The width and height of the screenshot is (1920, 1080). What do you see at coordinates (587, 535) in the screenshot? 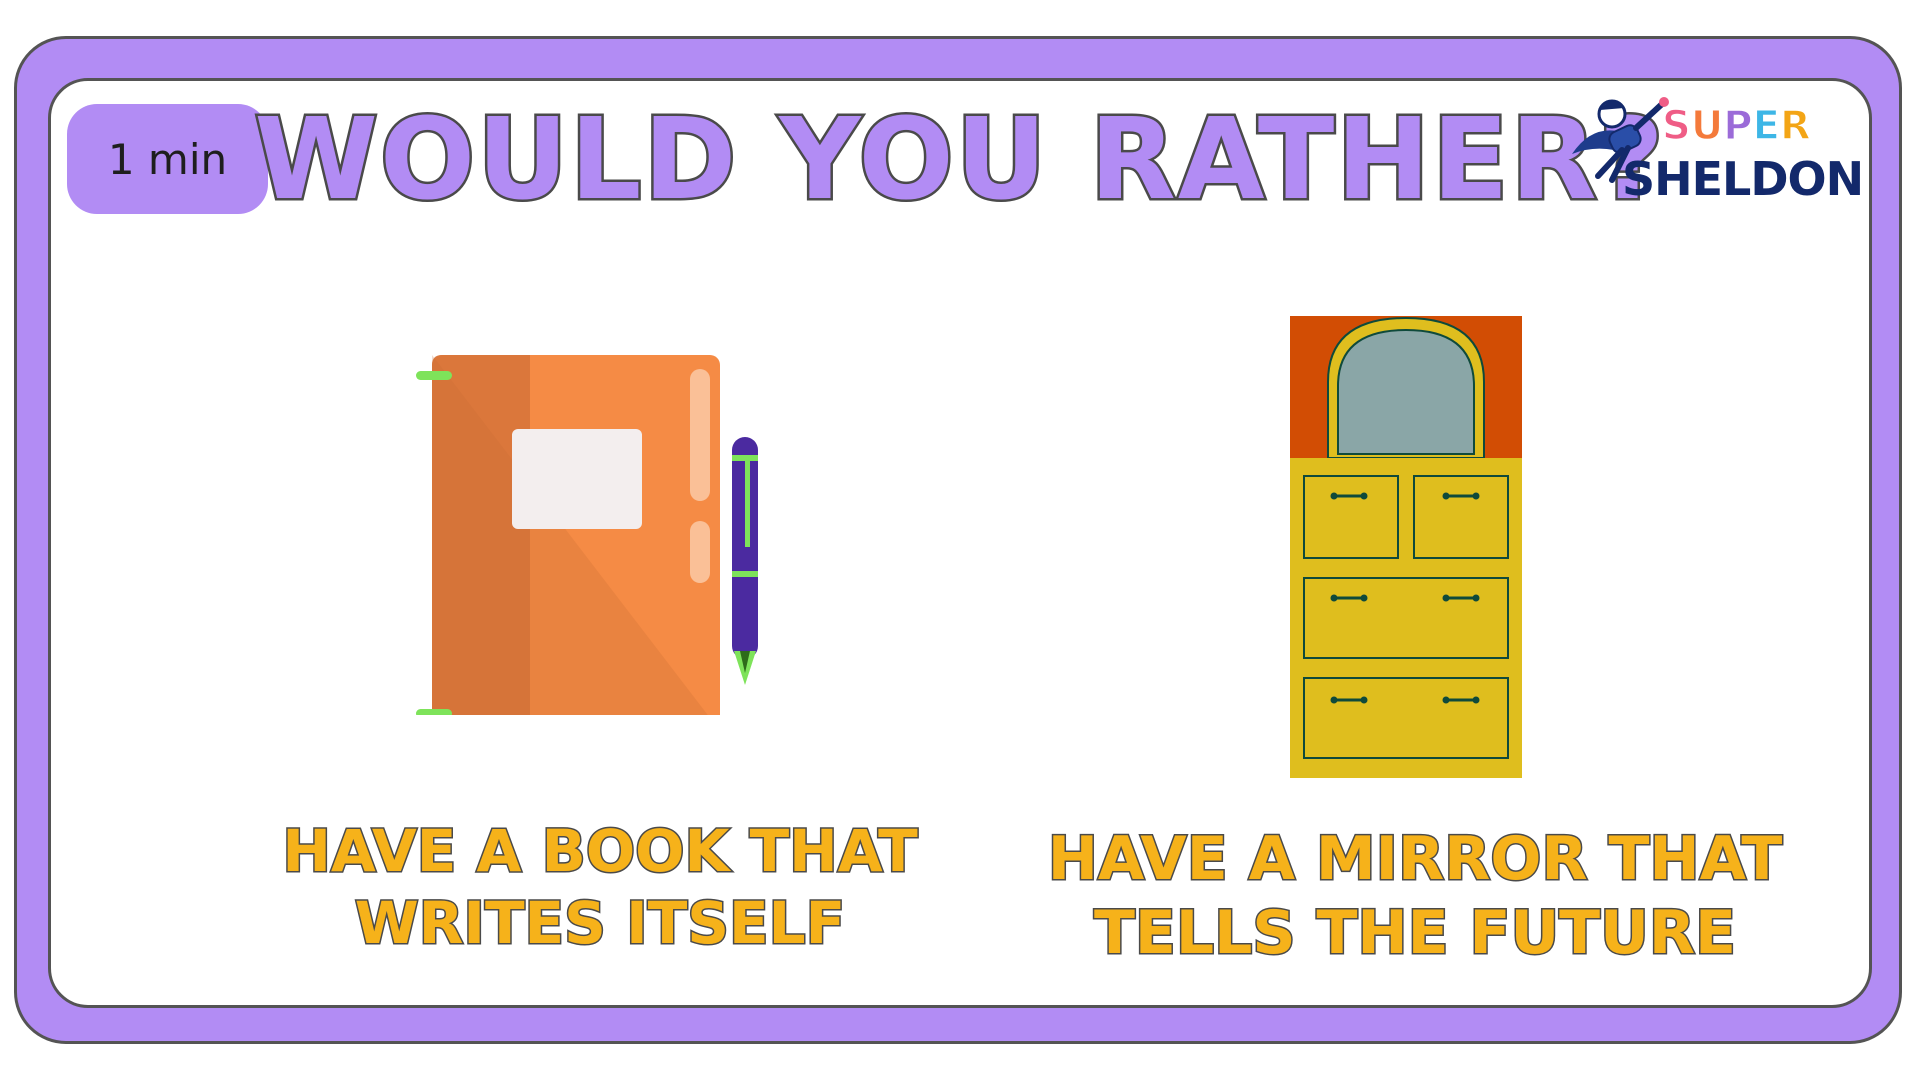
I see `notebook-with-pen-icon` at bounding box center [587, 535].